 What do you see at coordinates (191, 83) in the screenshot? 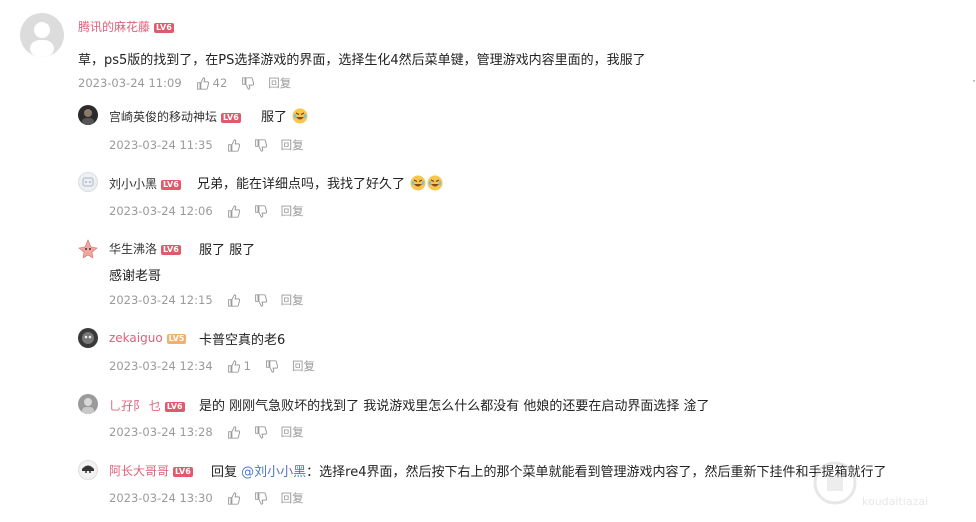
I see `comment-meta: 2023-03-24 11:09 42 回复` at bounding box center [191, 83].